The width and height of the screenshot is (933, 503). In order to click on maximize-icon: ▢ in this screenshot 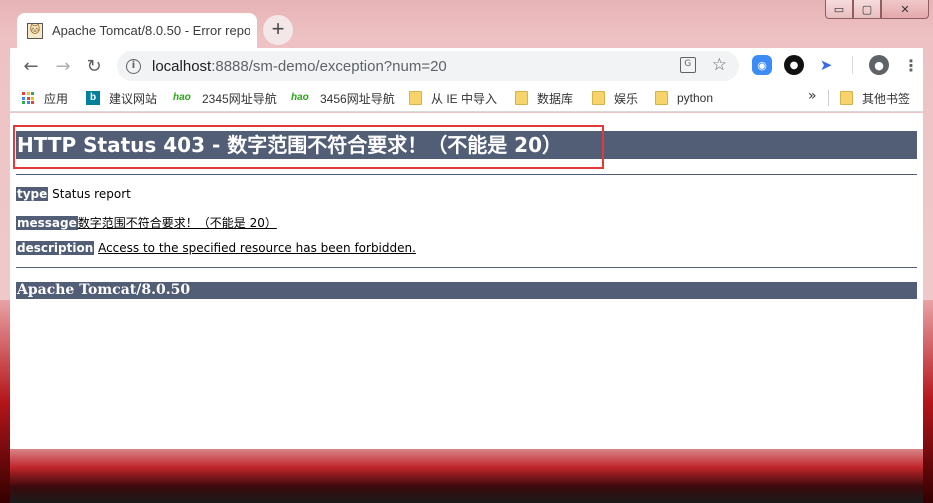, I will do `click(867, 9)`.